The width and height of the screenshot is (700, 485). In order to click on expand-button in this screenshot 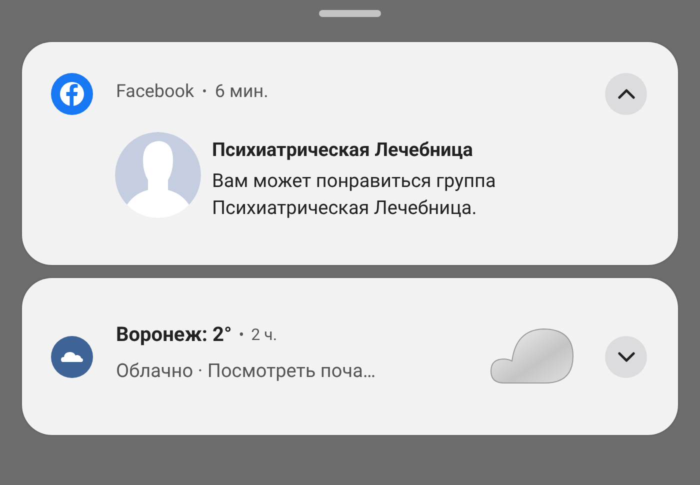, I will do `click(626, 357)`.